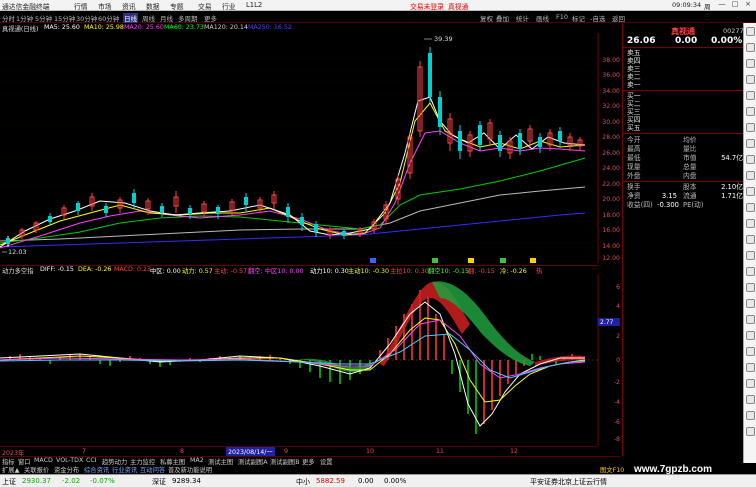 The height and width of the screenshot is (487, 756). What do you see at coordinates (188, 18) in the screenshot?
I see `tab-multi-period: 多周期` at bounding box center [188, 18].